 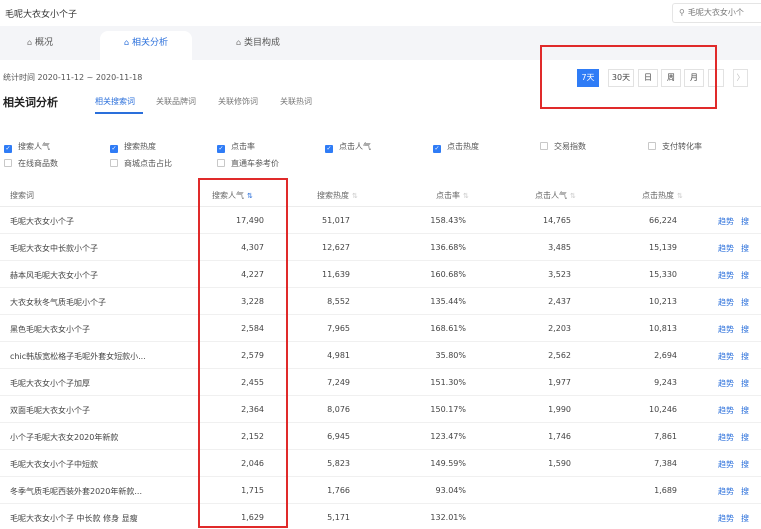 I want to click on checkbox-label: 搜索人气, so click(x=34, y=146).